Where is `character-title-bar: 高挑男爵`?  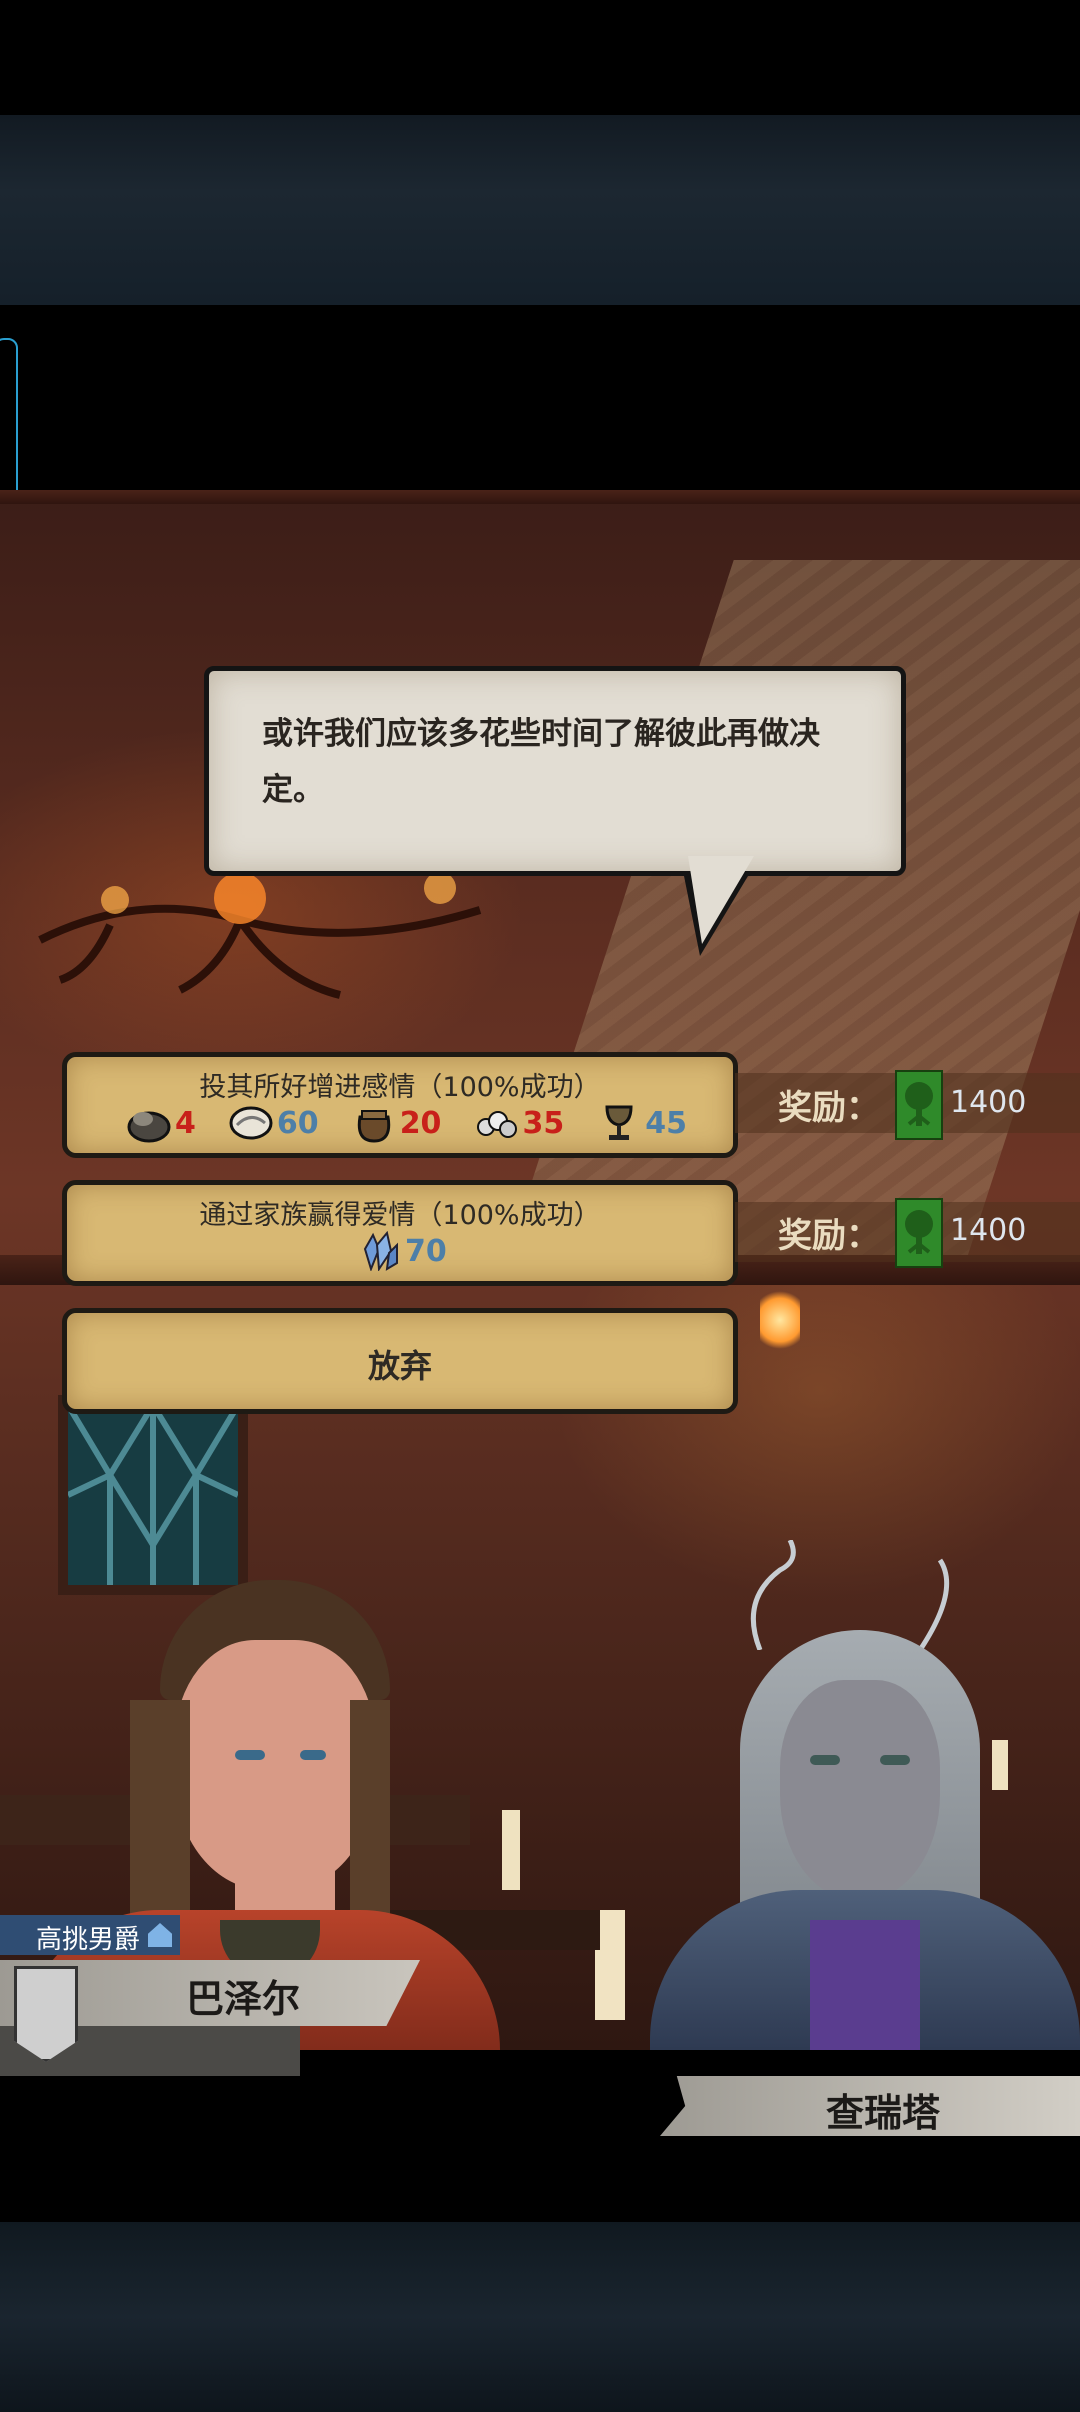
character-title-bar: 高挑男爵 is located at coordinates (90, 1935).